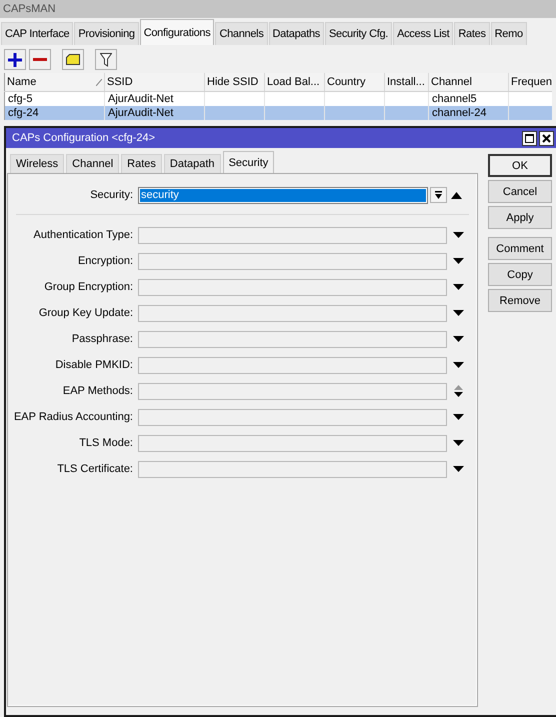 Image resolution: width=556 pixels, height=717 pixels. I want to click on tab: Provisioning, so click(106, 33).